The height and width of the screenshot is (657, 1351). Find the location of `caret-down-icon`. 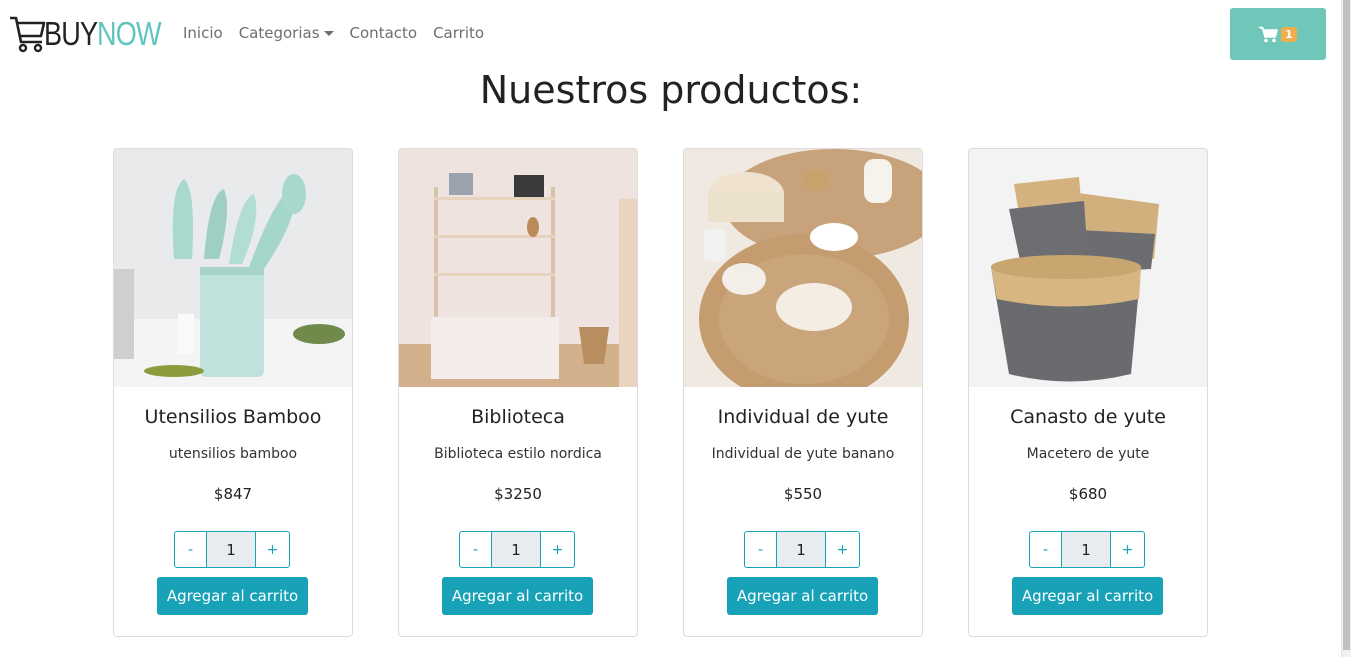

caret-down-icon is located at coordinates (328, 33).